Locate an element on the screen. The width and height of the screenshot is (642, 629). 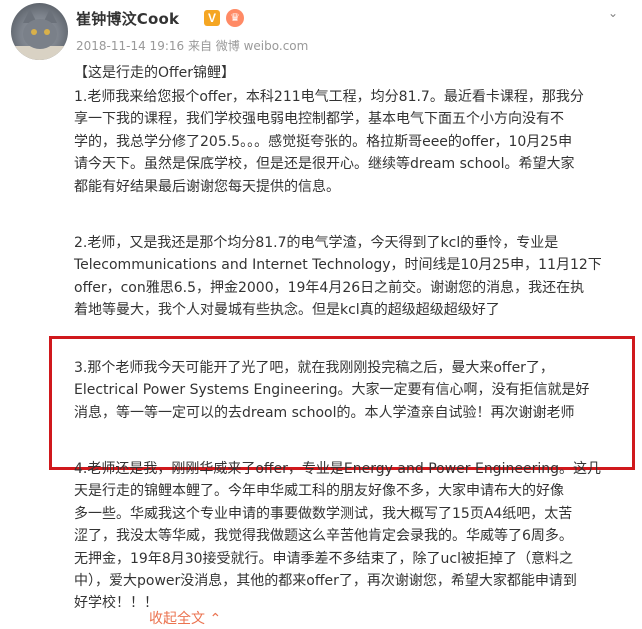
chevron-down-icon: ⌄ is located at coordinates (613, 13).